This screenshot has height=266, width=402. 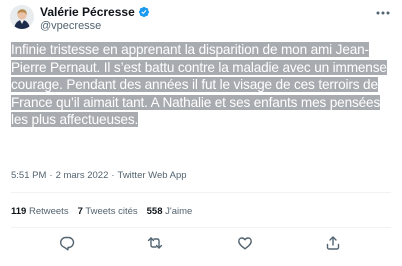 What do you see at coordinates (155, 243) in the screenshot?
I see `retweet-icon` at bounding box center [155, 243].